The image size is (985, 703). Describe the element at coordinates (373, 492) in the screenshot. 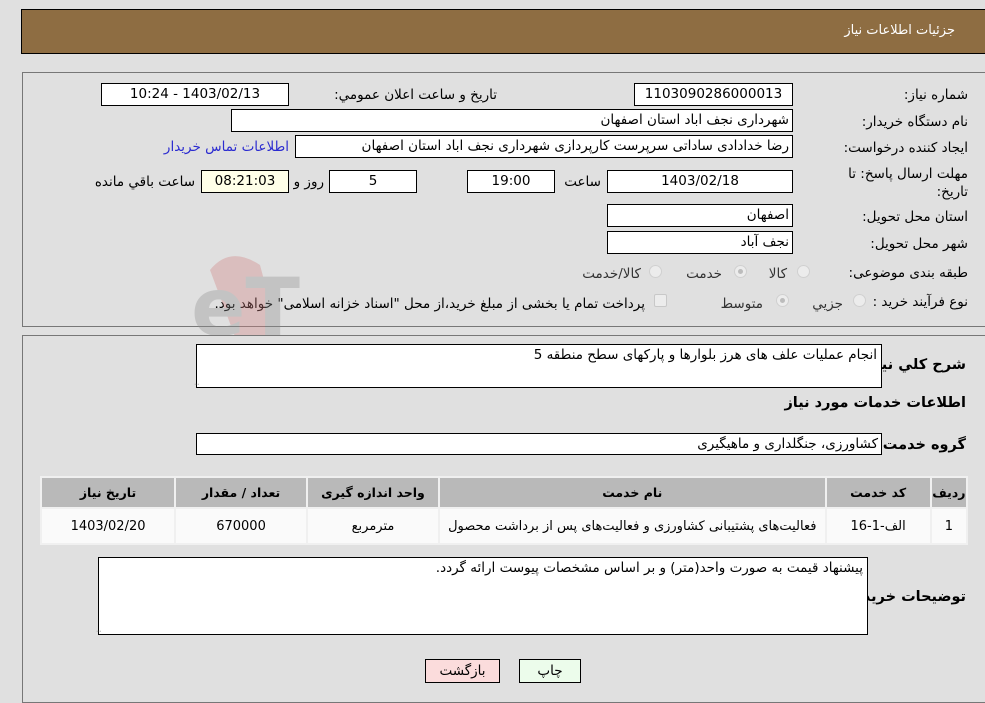

I see `col-header-unit: واحد اندازه گیری` at that location.